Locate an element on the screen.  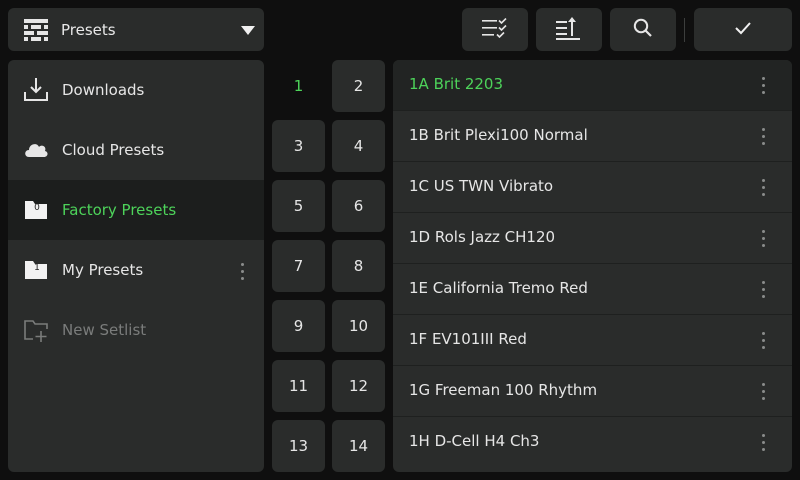
cloud-icon is located at coordinates (36, 150).